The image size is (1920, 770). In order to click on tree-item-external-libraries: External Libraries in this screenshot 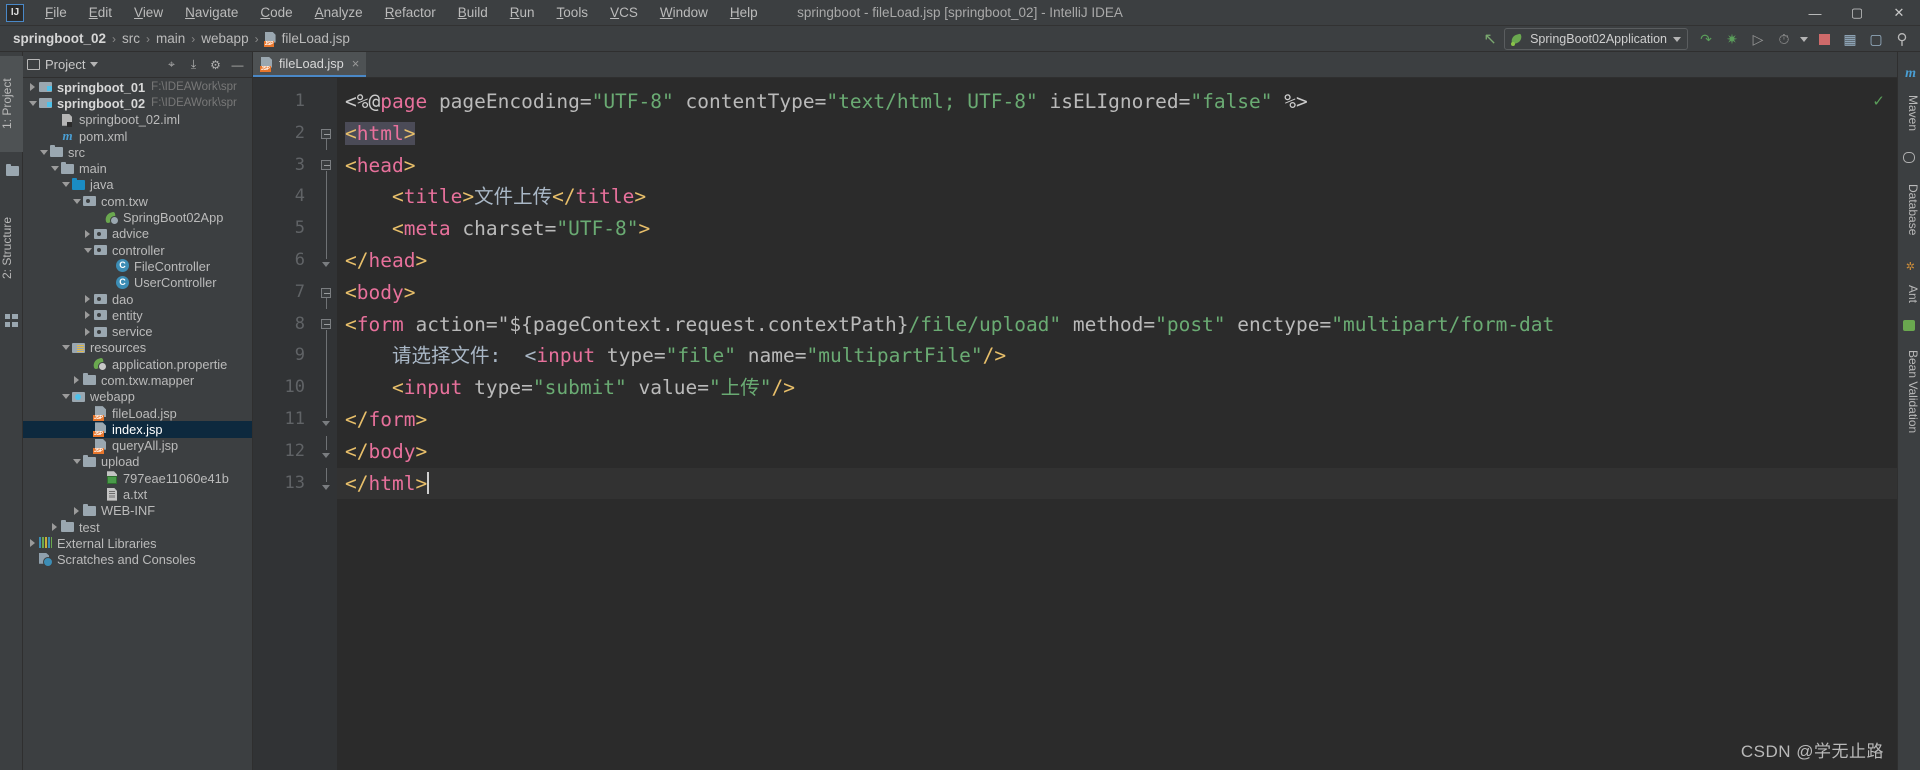, I will do `click(137, 543)`.